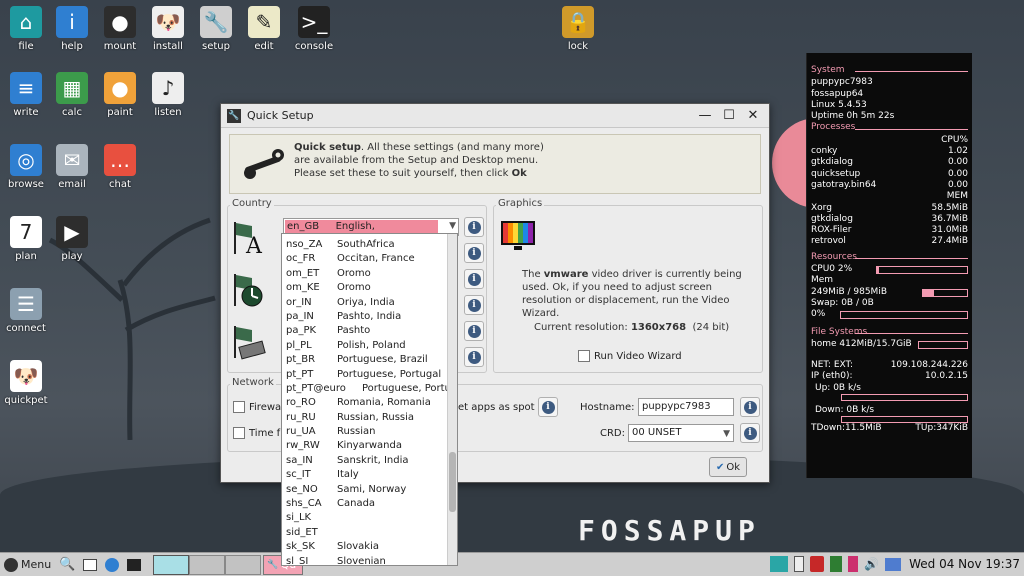  Describe the element at coordinates (301, 403) in the screenshot. I see `locale-code: ro_RO` at that location.